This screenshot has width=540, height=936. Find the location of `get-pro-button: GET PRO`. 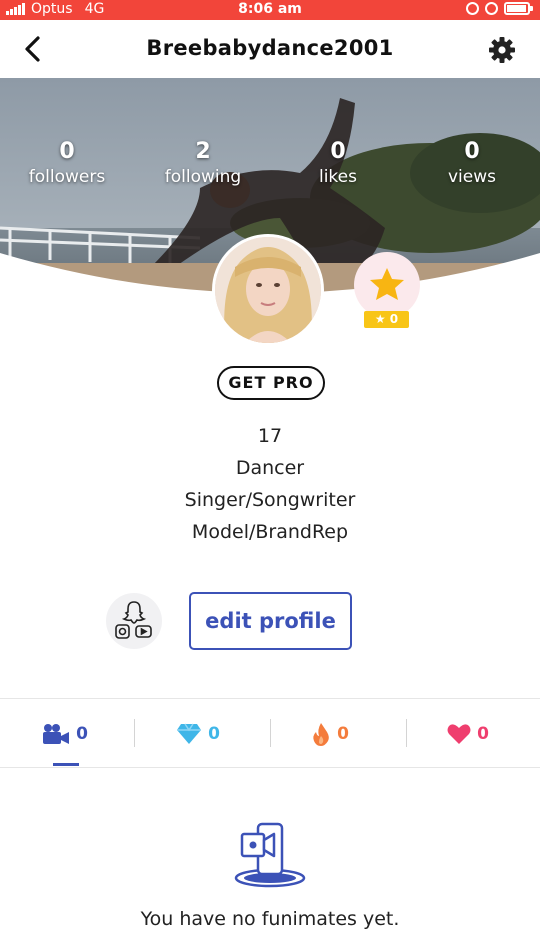

get-pro-button: GET PRO is located at coordinates (271, 383).